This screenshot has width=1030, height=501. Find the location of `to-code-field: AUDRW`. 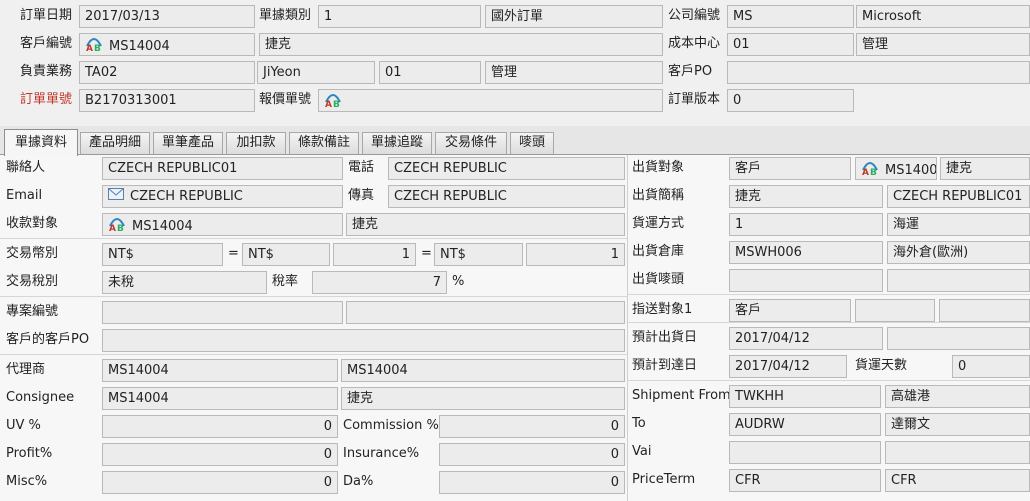

to-code-field: AUDRW is located at coordinates (805, 424).